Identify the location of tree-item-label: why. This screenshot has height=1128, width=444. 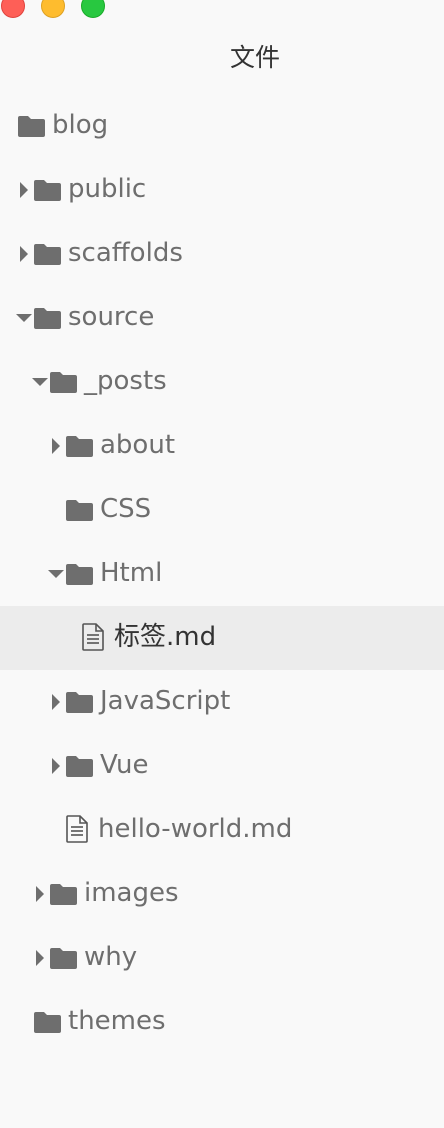
(111, 957).